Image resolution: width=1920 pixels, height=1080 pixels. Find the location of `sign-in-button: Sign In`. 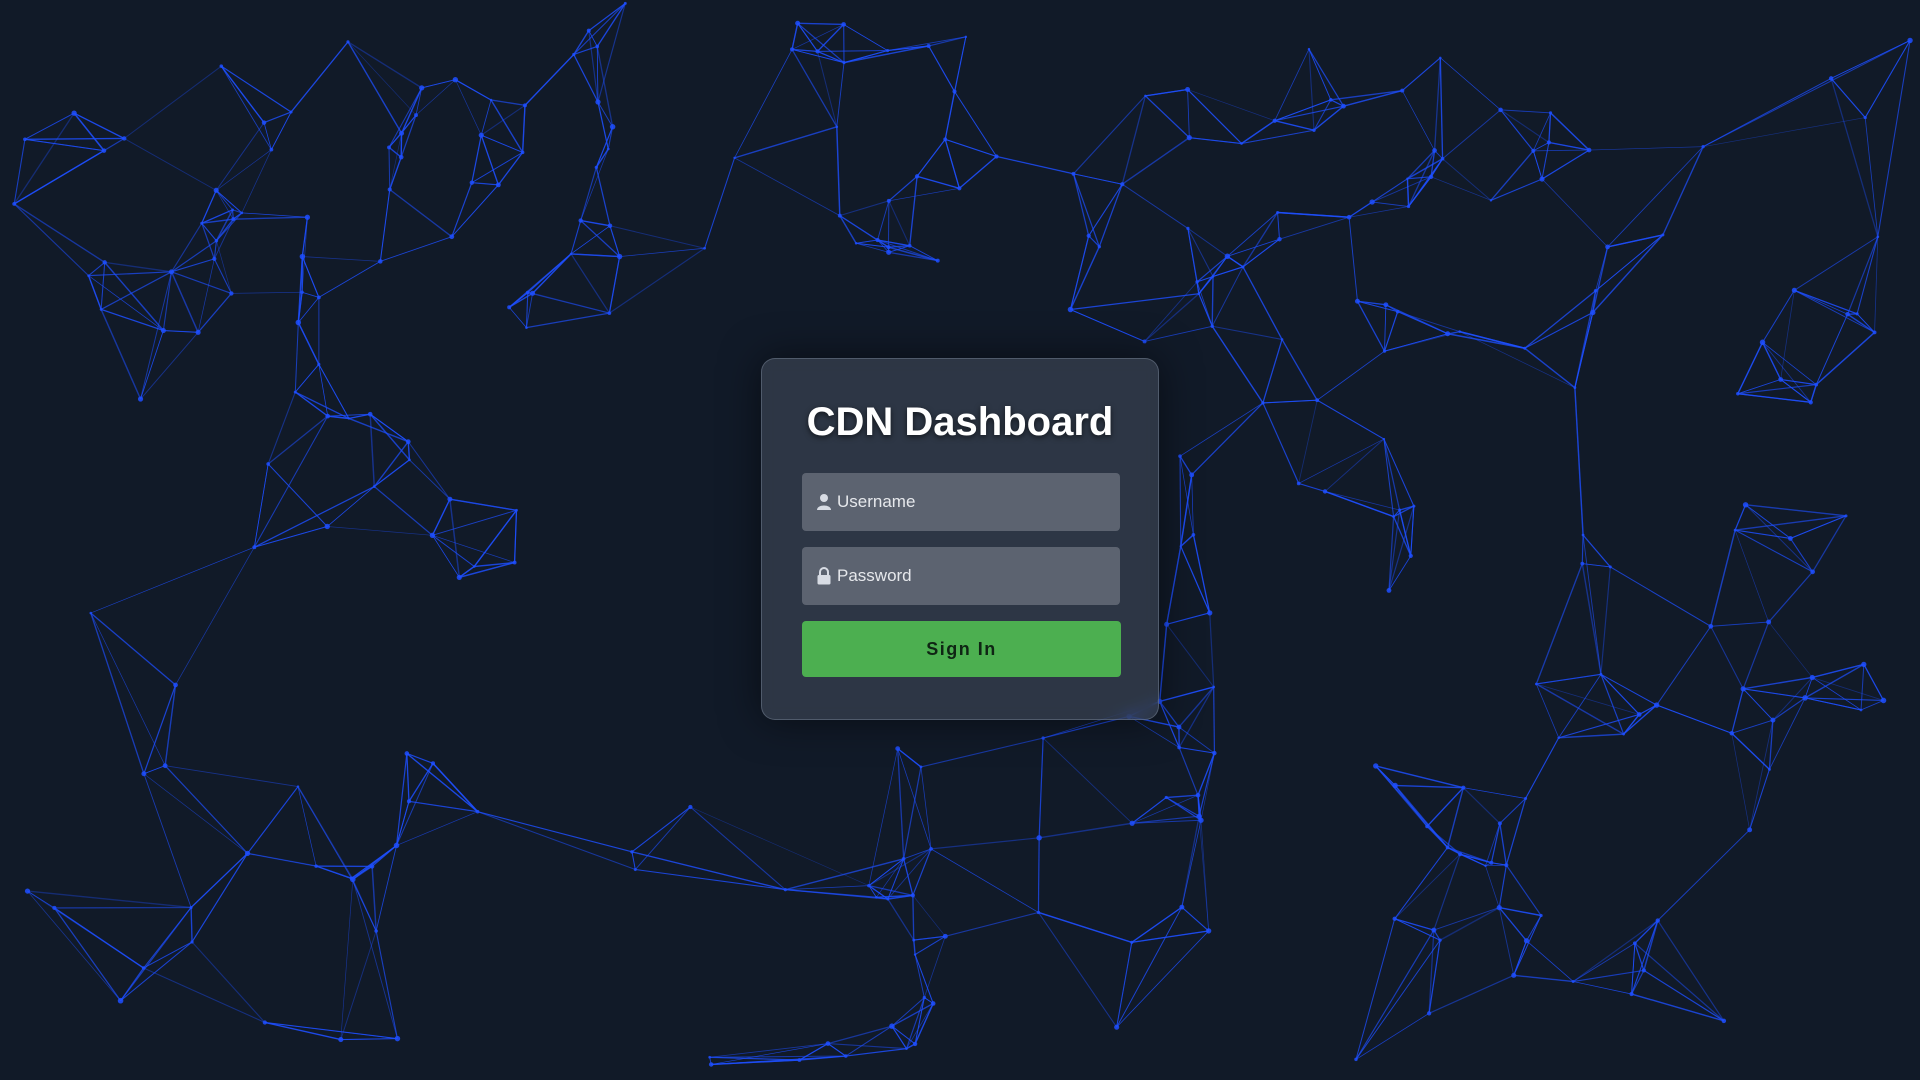

sign-in-button: Sign In is located at coordinates (961, 649).